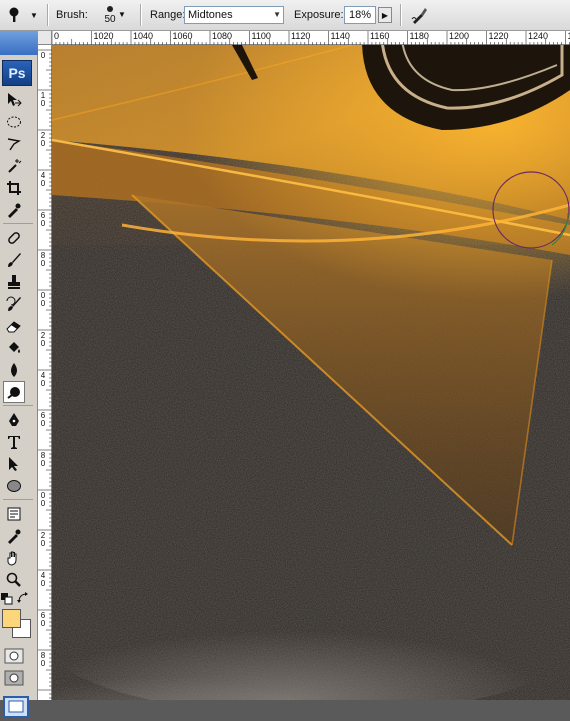 Image resolution: width=570 pixels, height=721 pixels. I want to click on ruler-top-label: 0, so click(56, 36).